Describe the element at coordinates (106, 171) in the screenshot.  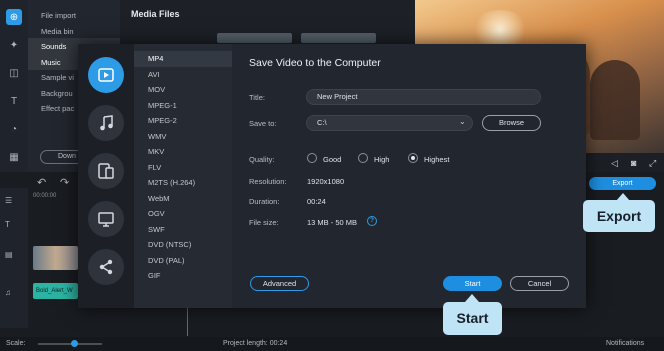
I see `devices-icon` at that location.